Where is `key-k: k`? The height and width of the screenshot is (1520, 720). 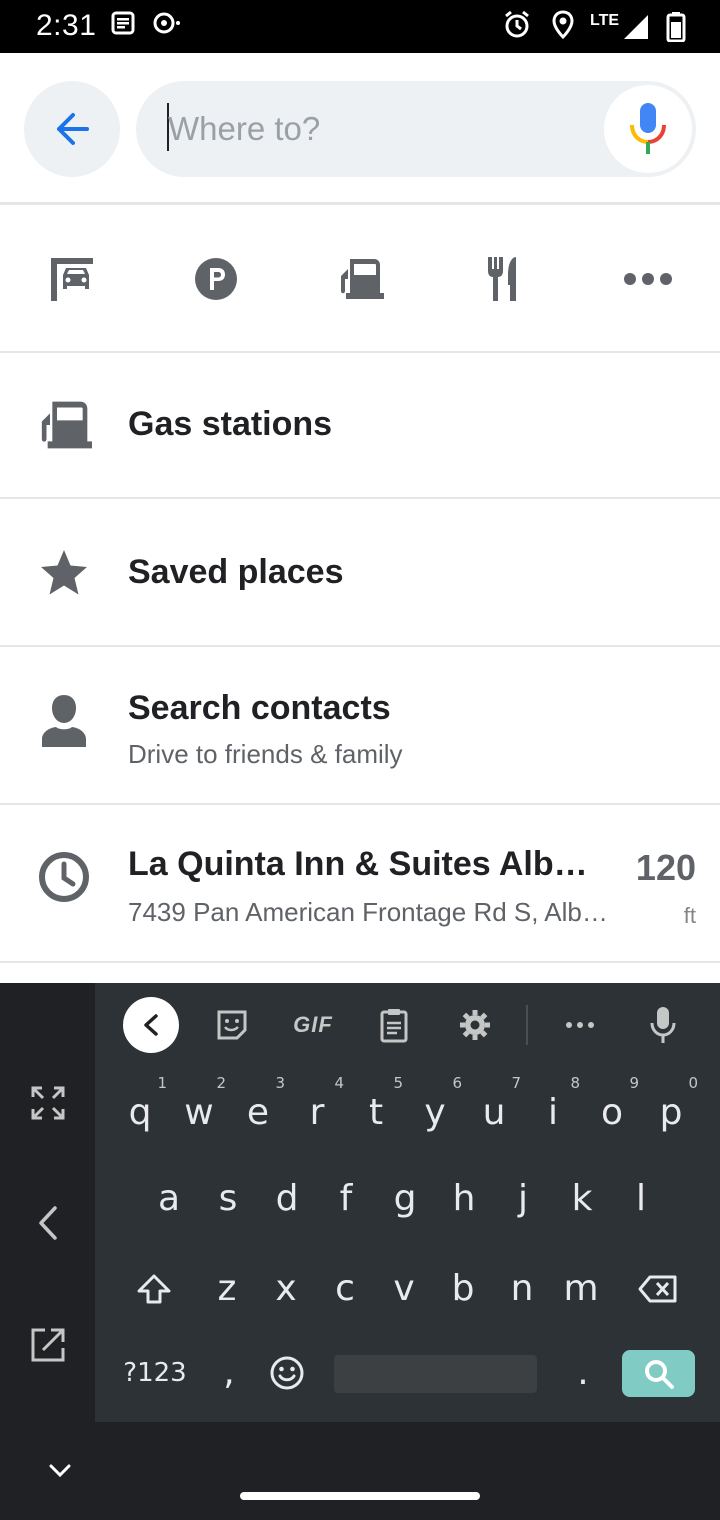
key-k: k is located at coordinates (582, 1199).